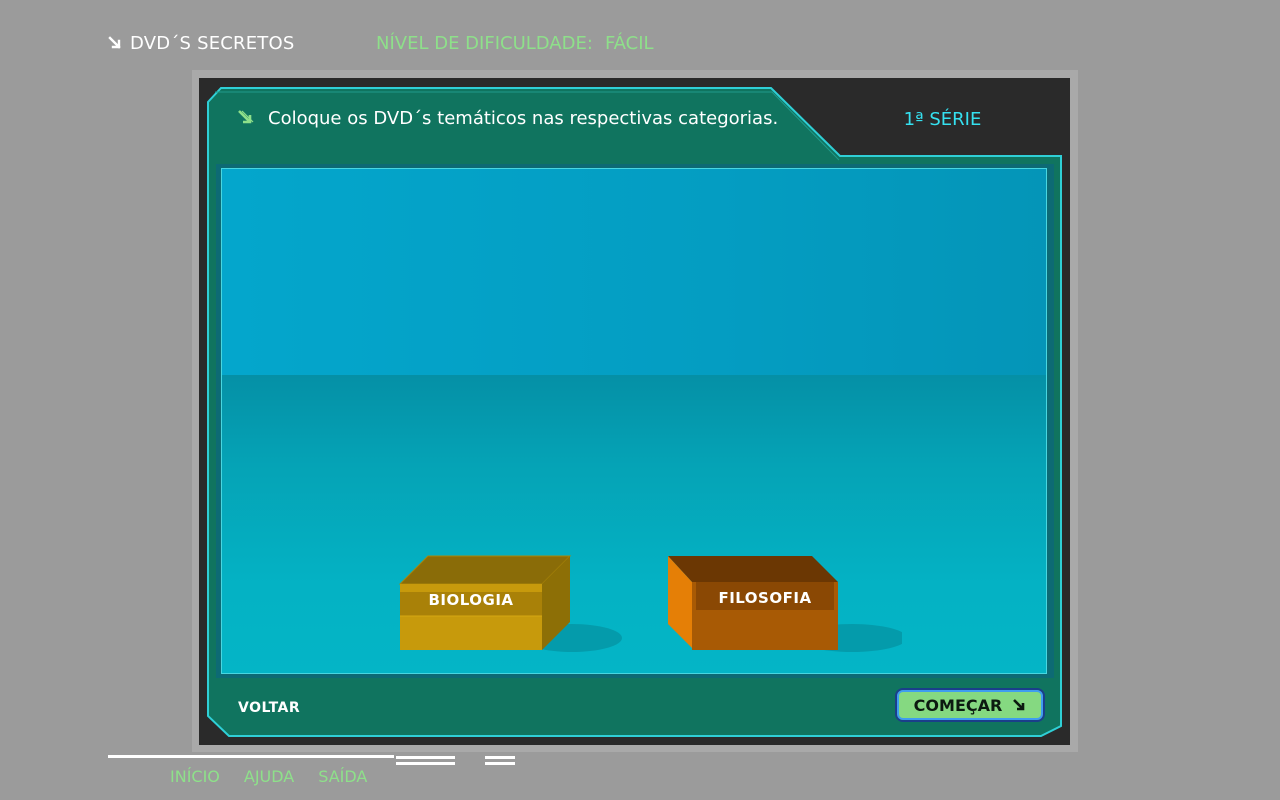  Describe the element at coordinates (484, 43) in the screenshot. I see `difficulty-label: NÍVEL DE DIFICULDADE:` at that location.